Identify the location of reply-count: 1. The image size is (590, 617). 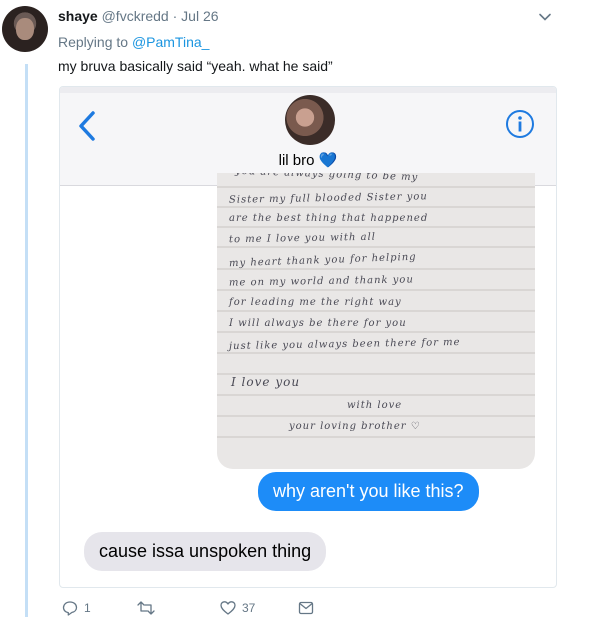
(87, 608).